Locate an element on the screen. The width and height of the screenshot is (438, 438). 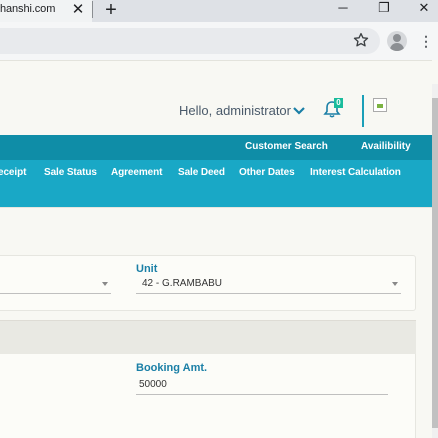
minimize-button: ─ is located at coordinates (343, 9).